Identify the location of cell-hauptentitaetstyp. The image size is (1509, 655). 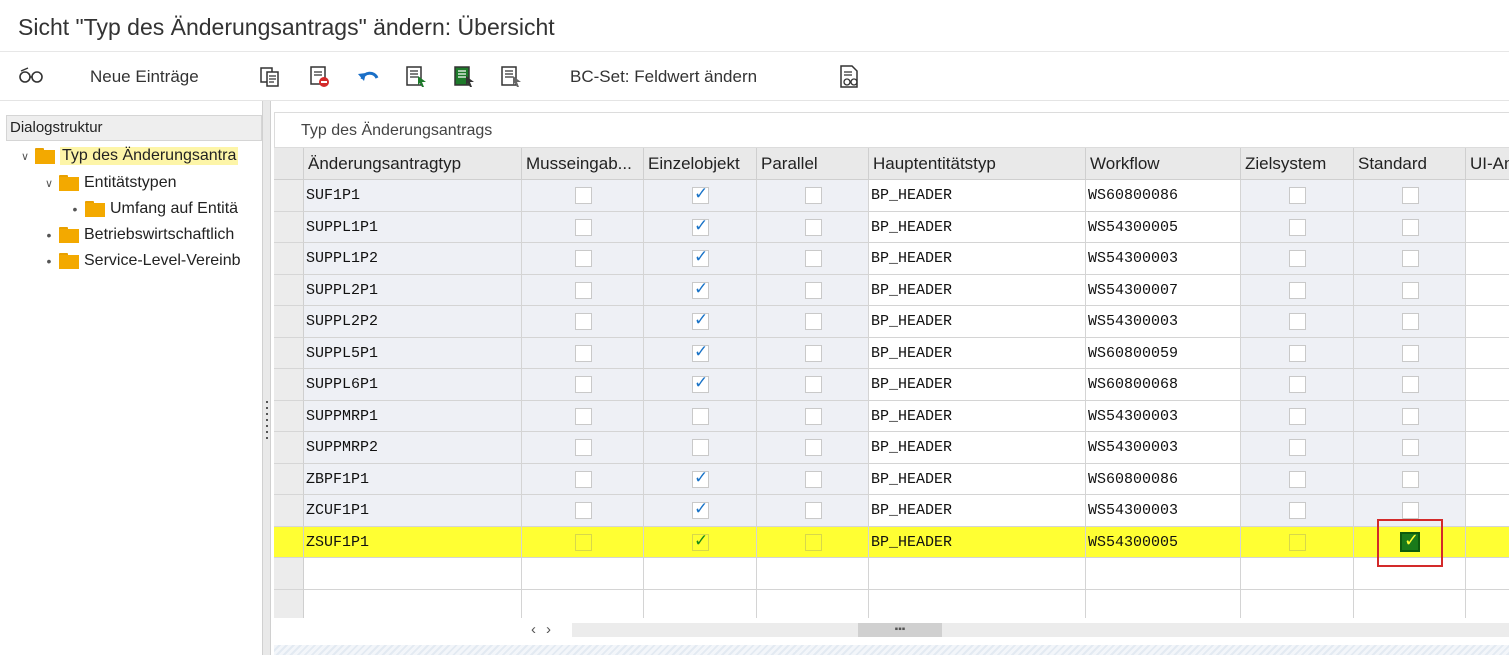
(977, 574).